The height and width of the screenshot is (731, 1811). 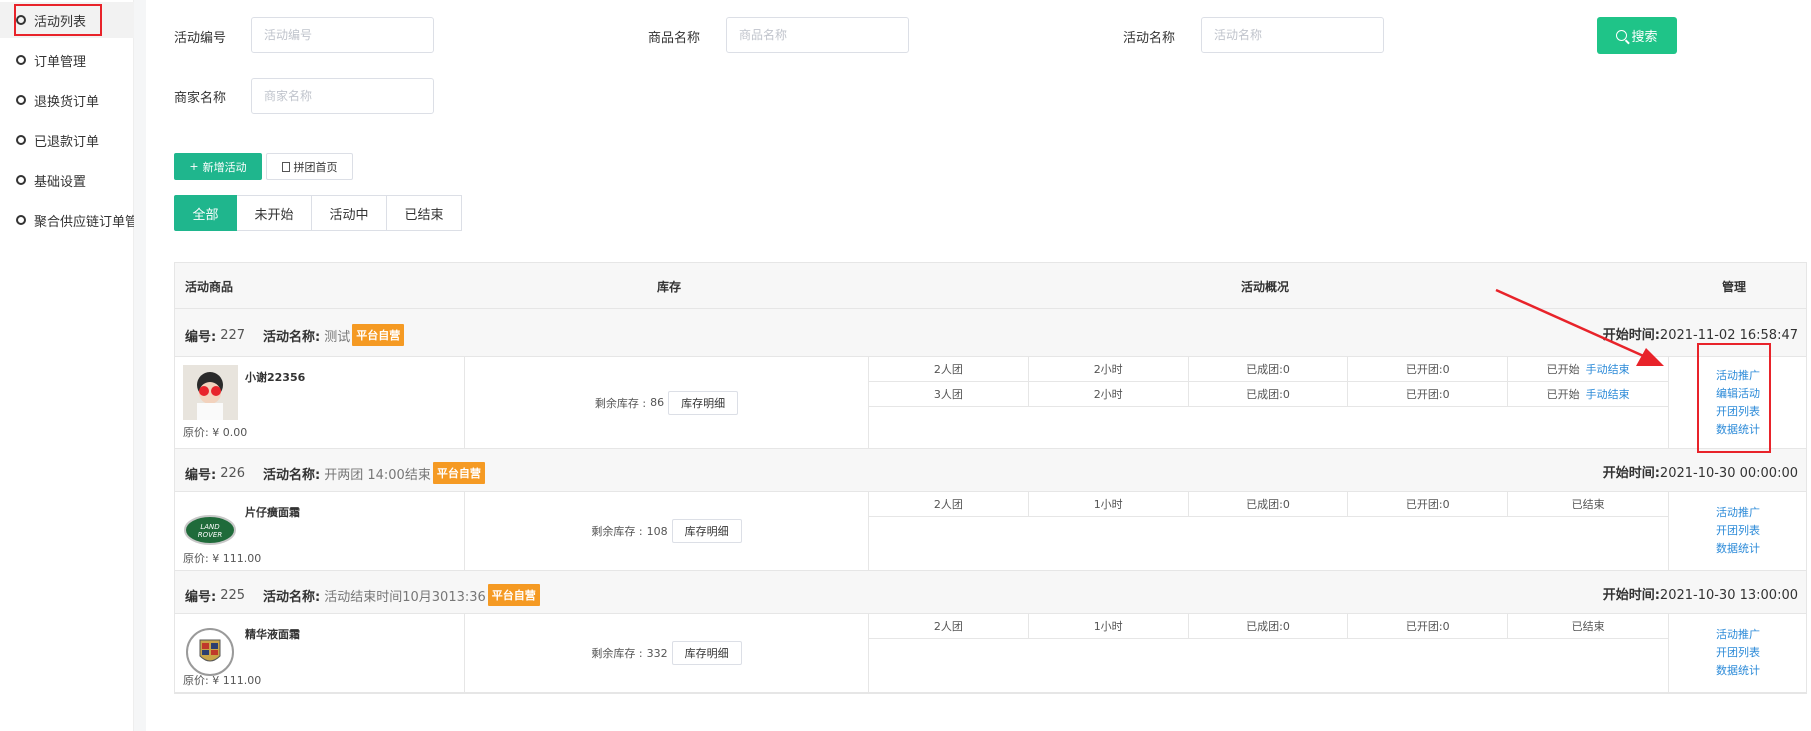 What do you see at coordinates (657, 653) in the screenshot?
I see `stock-value: 332` at bounding box center [657, 653].